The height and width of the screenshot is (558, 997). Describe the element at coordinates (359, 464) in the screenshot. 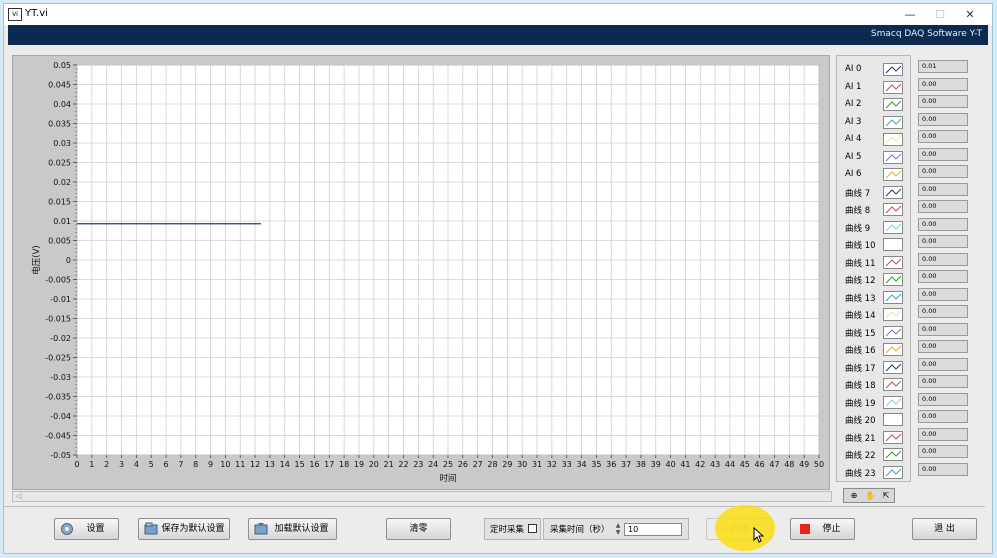

I see `x-tick-label: 19` at that location.